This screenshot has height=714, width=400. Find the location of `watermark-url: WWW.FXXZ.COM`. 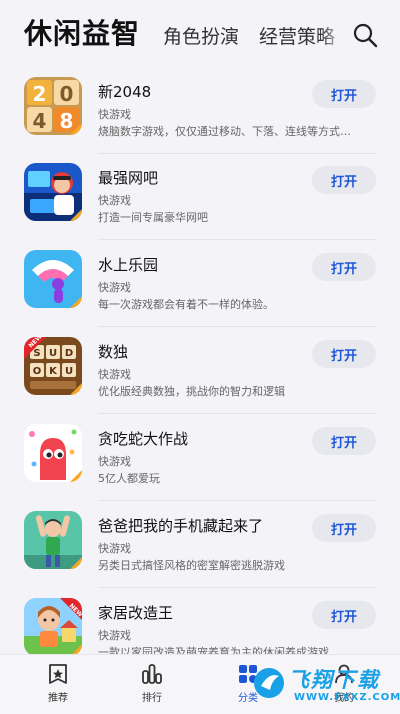

watermark-url: WWW.FXXZ.COM is located at coordinates (347, 697).